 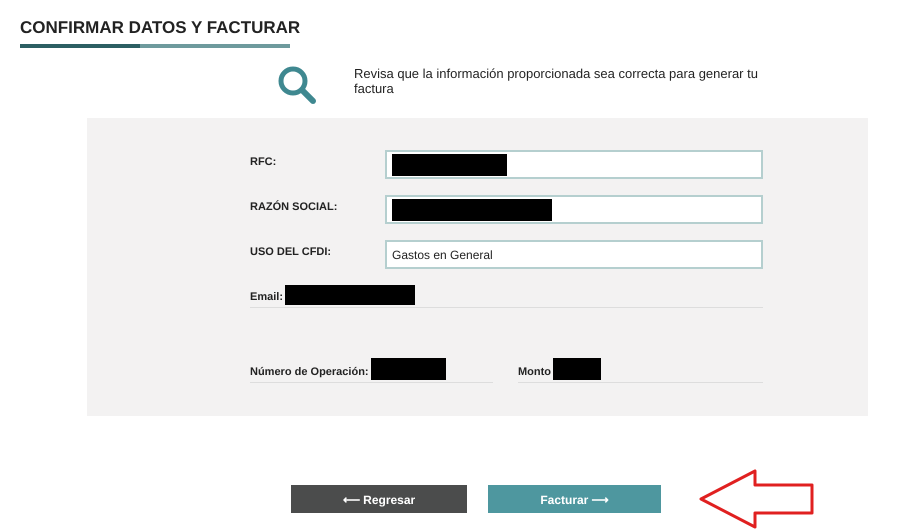 What do you see at coordinates (291, 252) in the screenshot?
I see `field-label: USO DEL CFDI:` at bounding box center [291, 252].